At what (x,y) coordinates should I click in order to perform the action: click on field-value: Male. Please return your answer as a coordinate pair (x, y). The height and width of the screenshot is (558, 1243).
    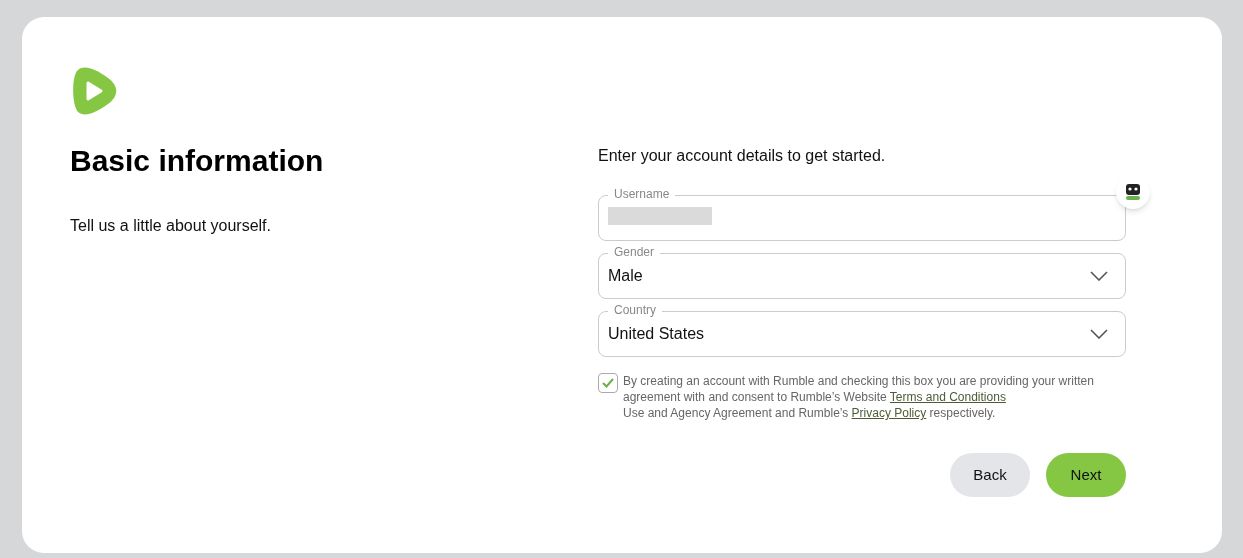
    Looking at the image, I should click on (626, 276).